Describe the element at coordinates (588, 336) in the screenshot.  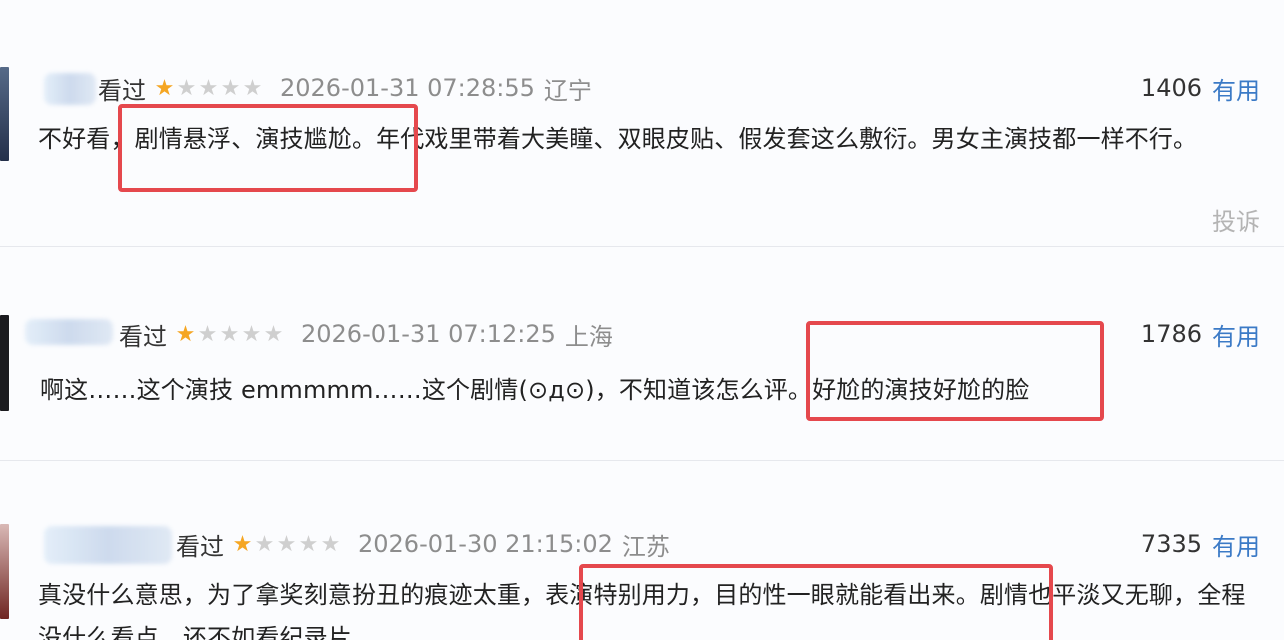
I see `review-region: 上海` at that location.